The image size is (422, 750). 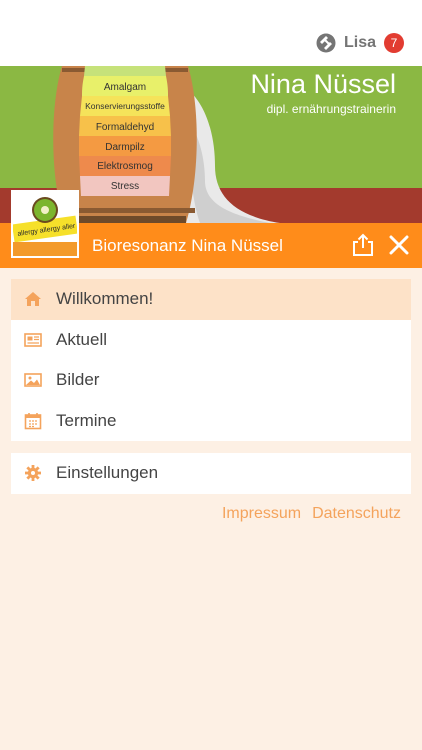 I want to click on user-account: Lisa 7, so click(x=360, y=43).